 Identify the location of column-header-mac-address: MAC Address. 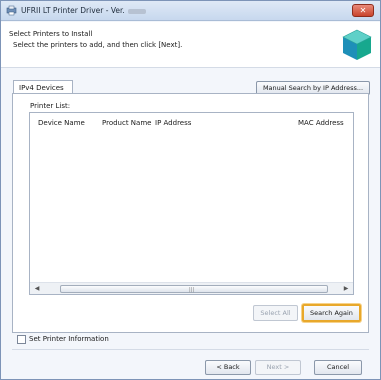
(321, 123).